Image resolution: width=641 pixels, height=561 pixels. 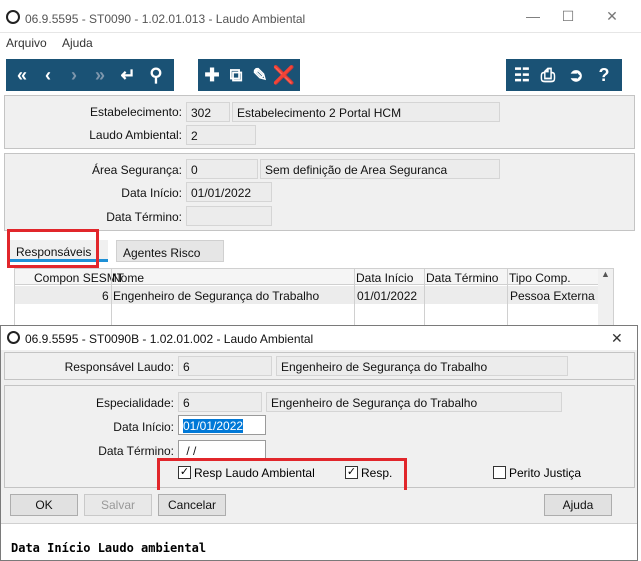 I want to click on close-icon: ✕, so click(x=612, y=16).